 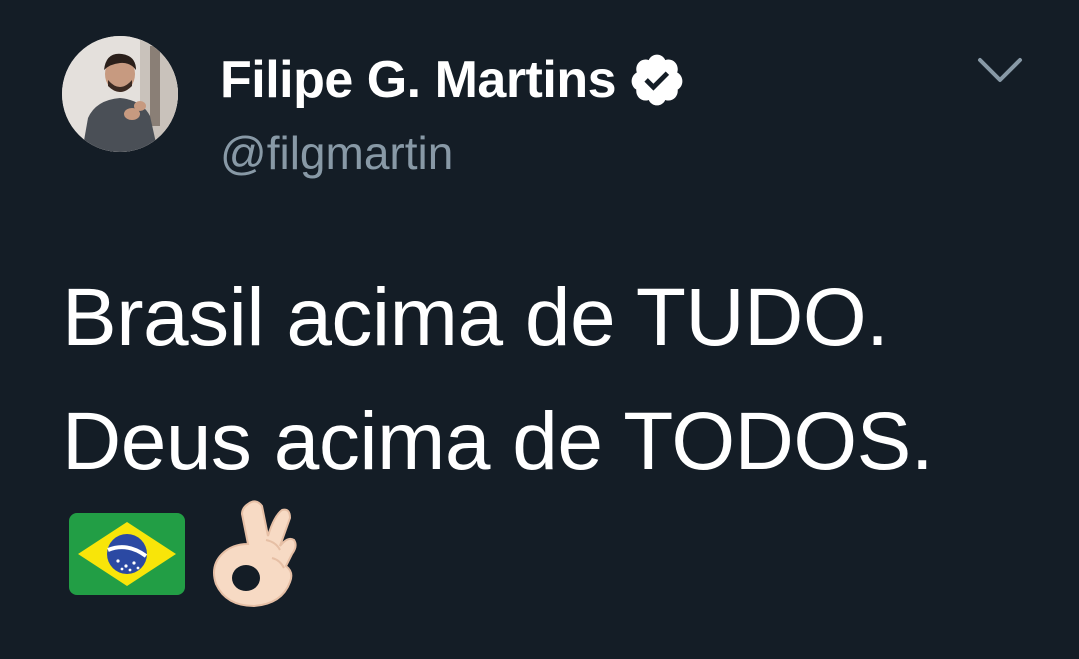 What do you see at coordinates (1000, 70) in the screenshot?
I see `chevron-down-icon` at bounding box center [1000, 70].